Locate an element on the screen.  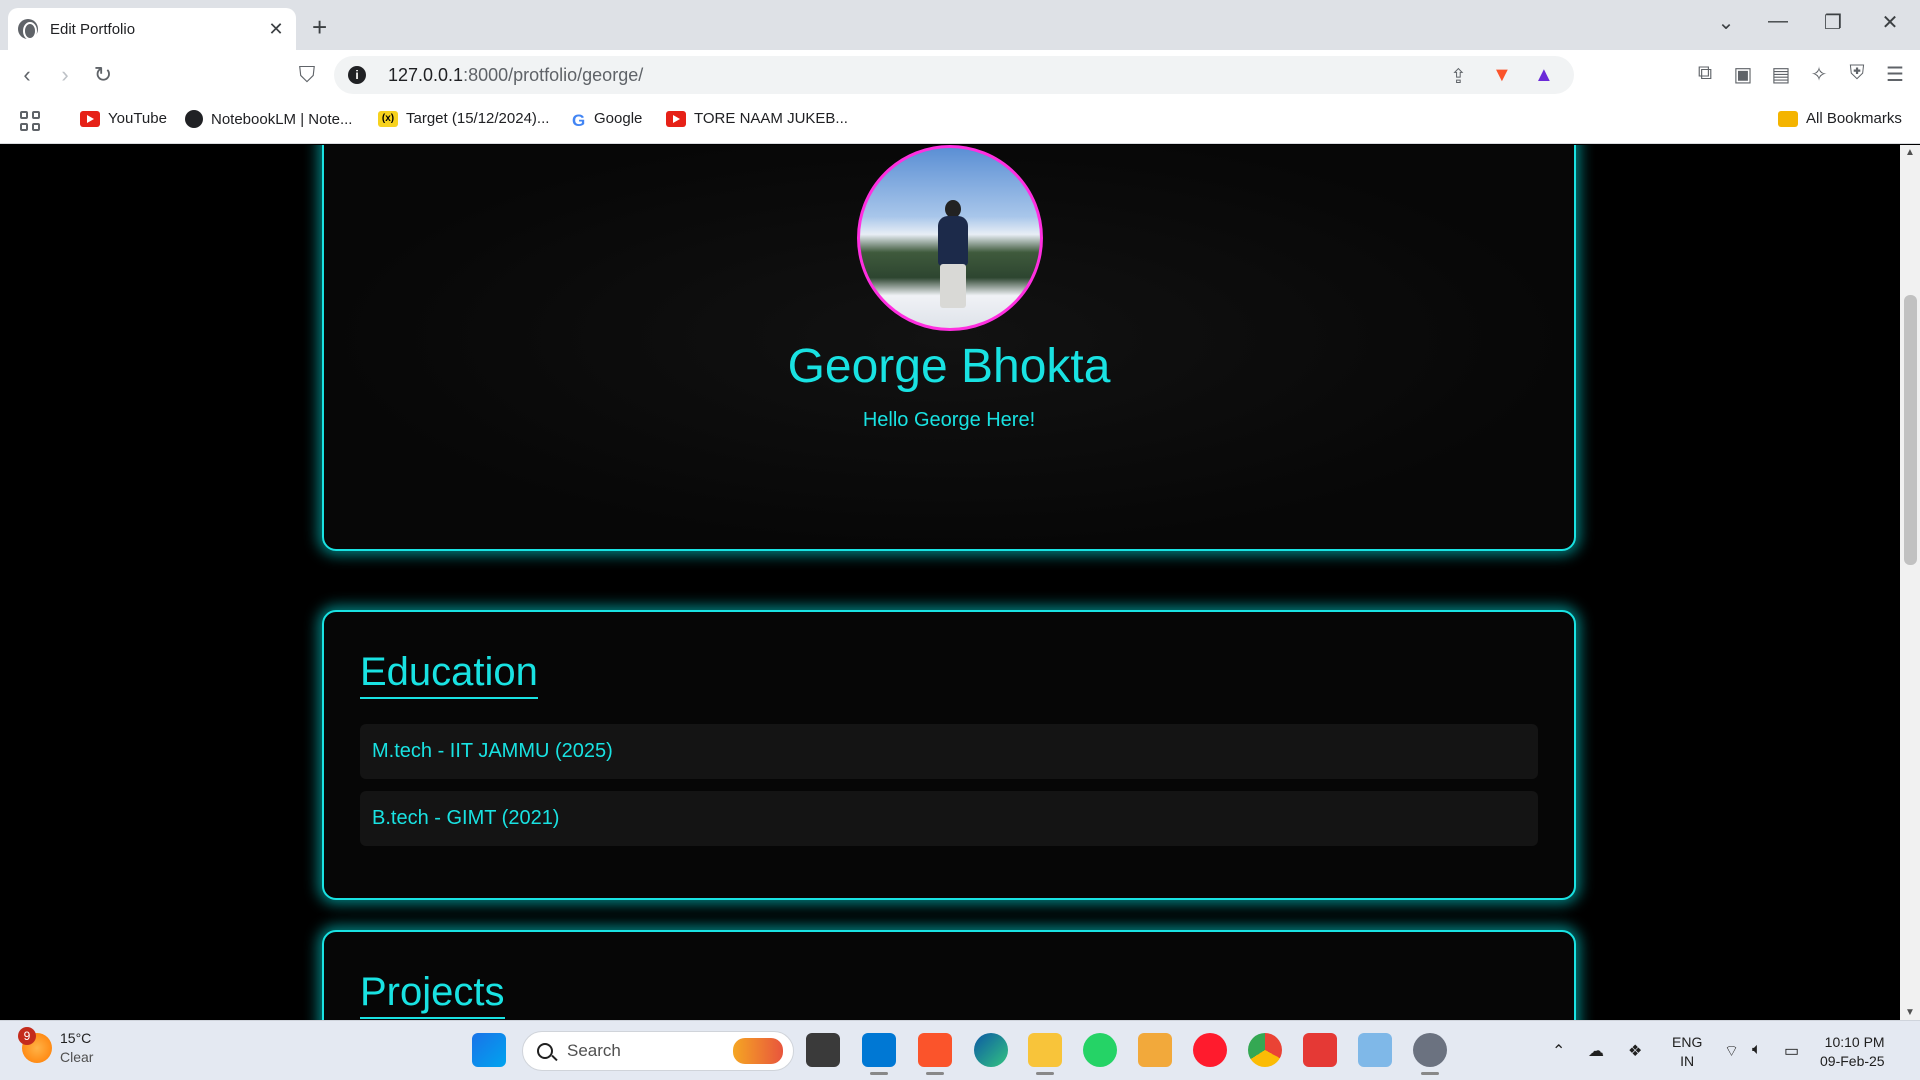
clock-time: 10:10 PM is located at coordinates (1854, 1042).